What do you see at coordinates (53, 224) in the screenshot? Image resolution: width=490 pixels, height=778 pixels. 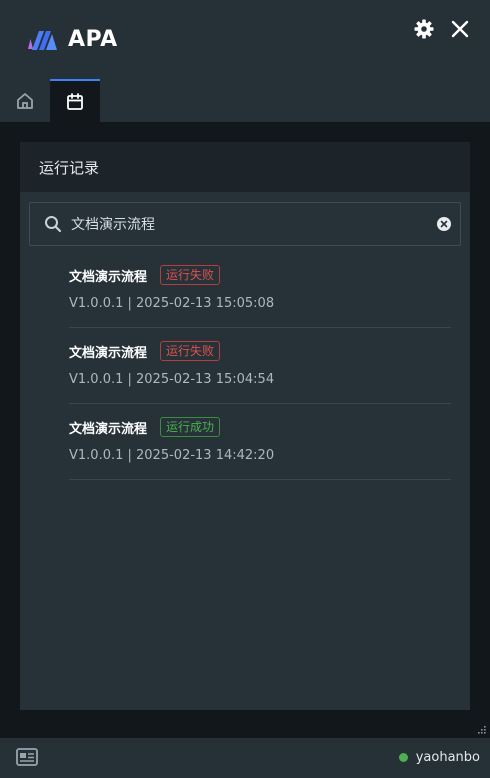 I see `search-icon` at bounding box center [53, 224].